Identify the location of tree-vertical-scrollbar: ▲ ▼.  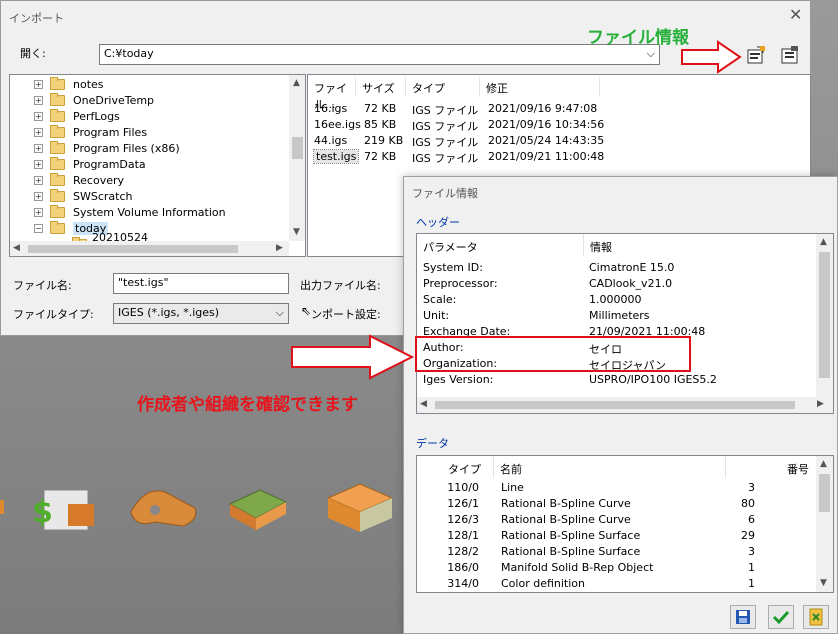
(297, 158).